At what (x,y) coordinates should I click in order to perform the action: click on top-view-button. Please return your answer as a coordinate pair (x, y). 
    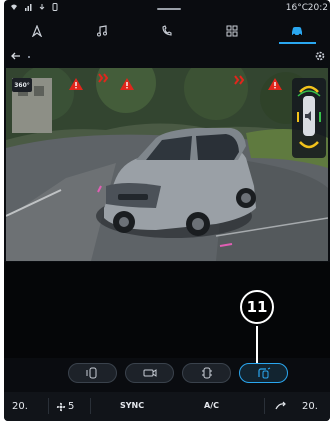
    Looking at the image, I should click on (206, 373).